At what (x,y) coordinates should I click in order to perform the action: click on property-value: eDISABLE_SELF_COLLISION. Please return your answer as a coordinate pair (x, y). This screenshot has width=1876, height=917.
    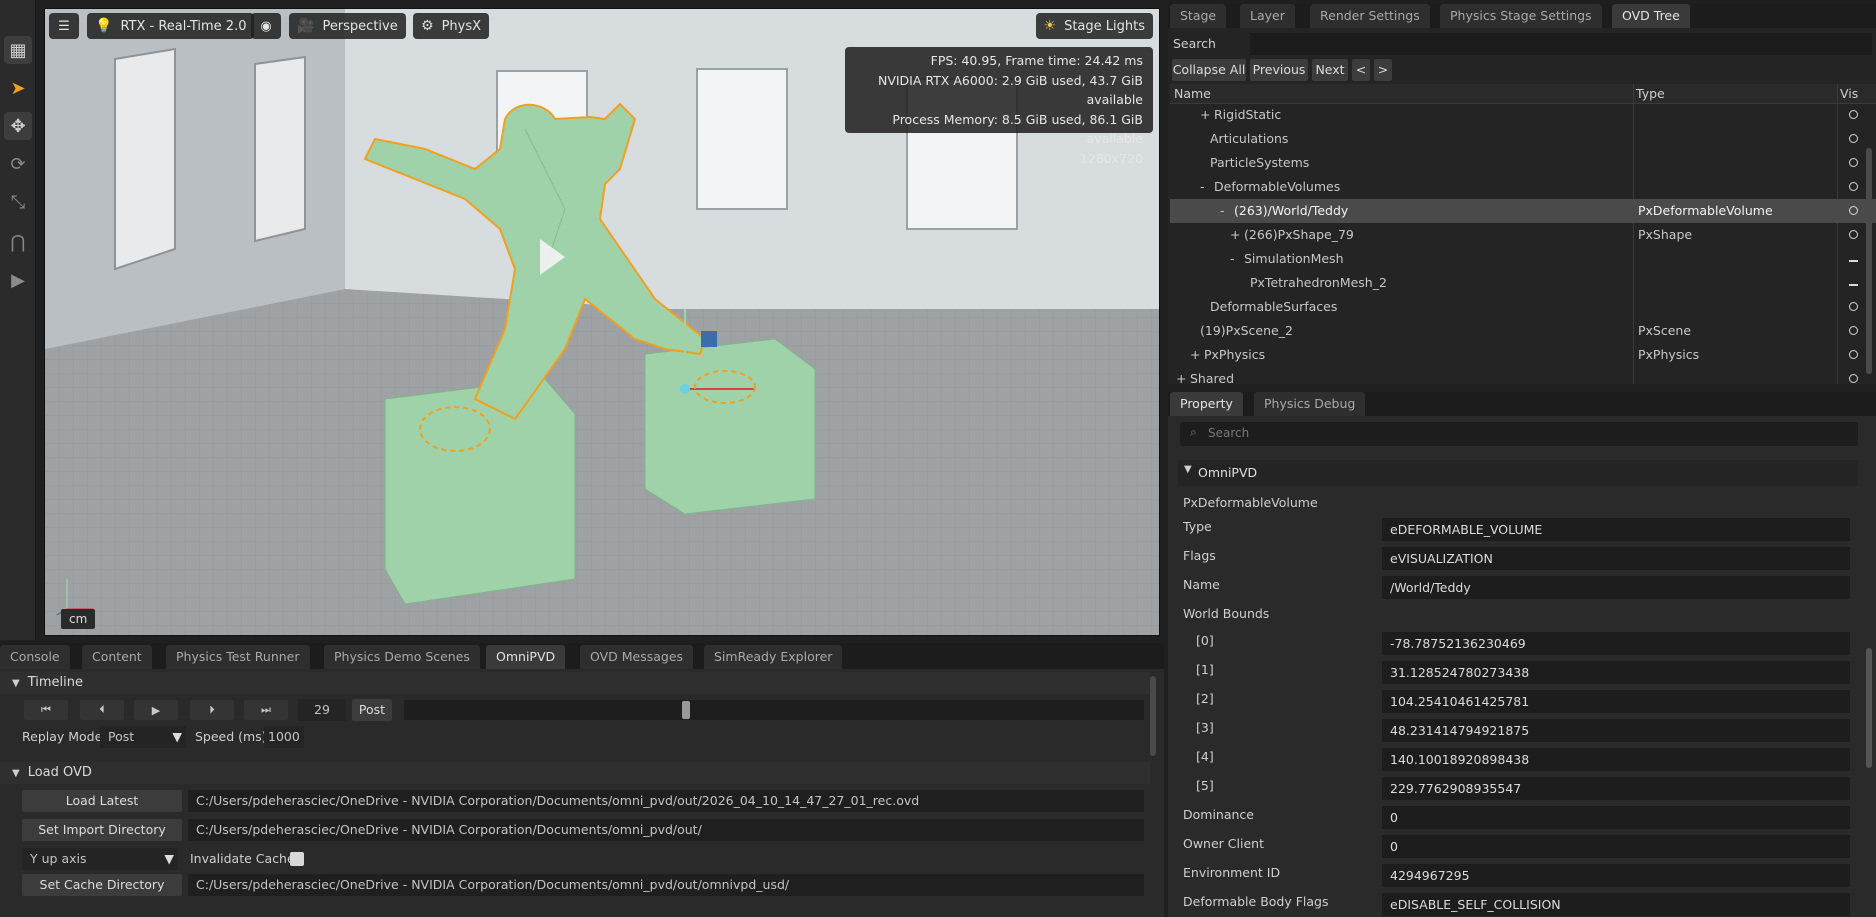
    Looking at the image, I should click on (1616, 904).